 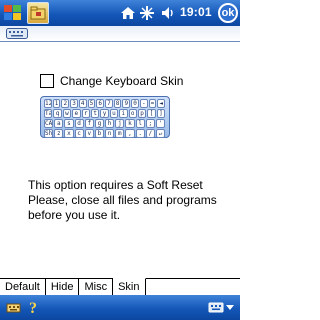 I want to click on keyboard-preview-key: e, so click(x=76, y=113).